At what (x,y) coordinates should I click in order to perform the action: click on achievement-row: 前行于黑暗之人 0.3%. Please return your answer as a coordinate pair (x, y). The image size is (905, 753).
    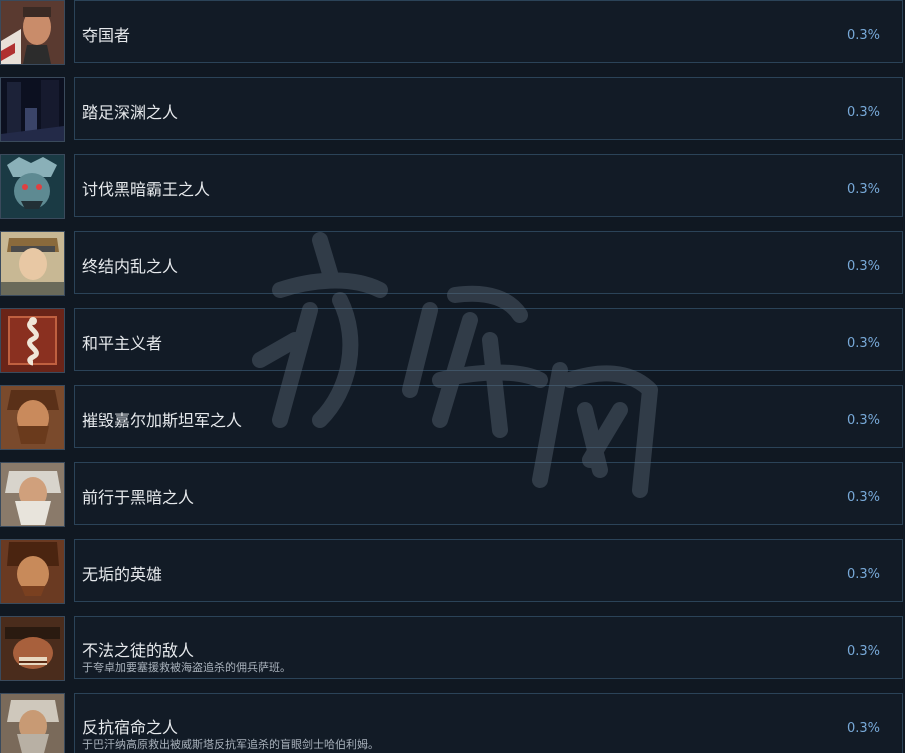
    Looking at the image, I should click on (452, 495).